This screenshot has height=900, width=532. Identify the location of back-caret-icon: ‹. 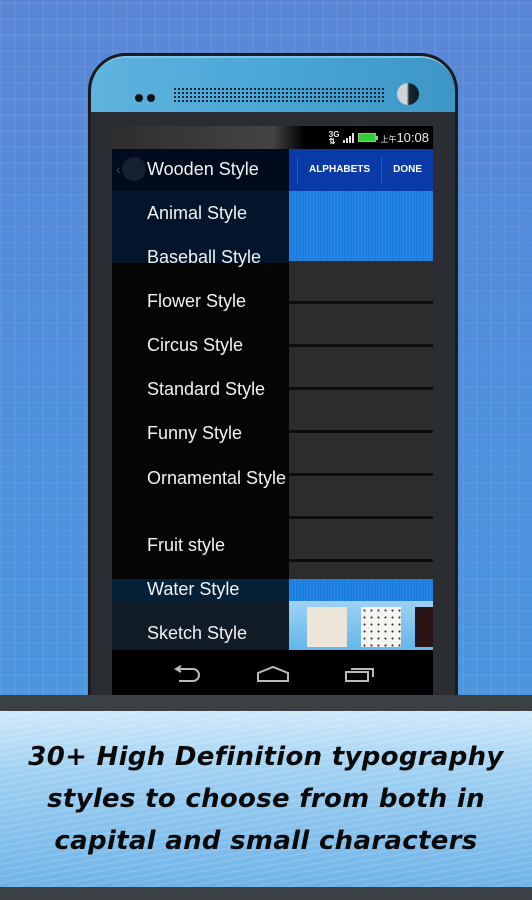
(118, 169).